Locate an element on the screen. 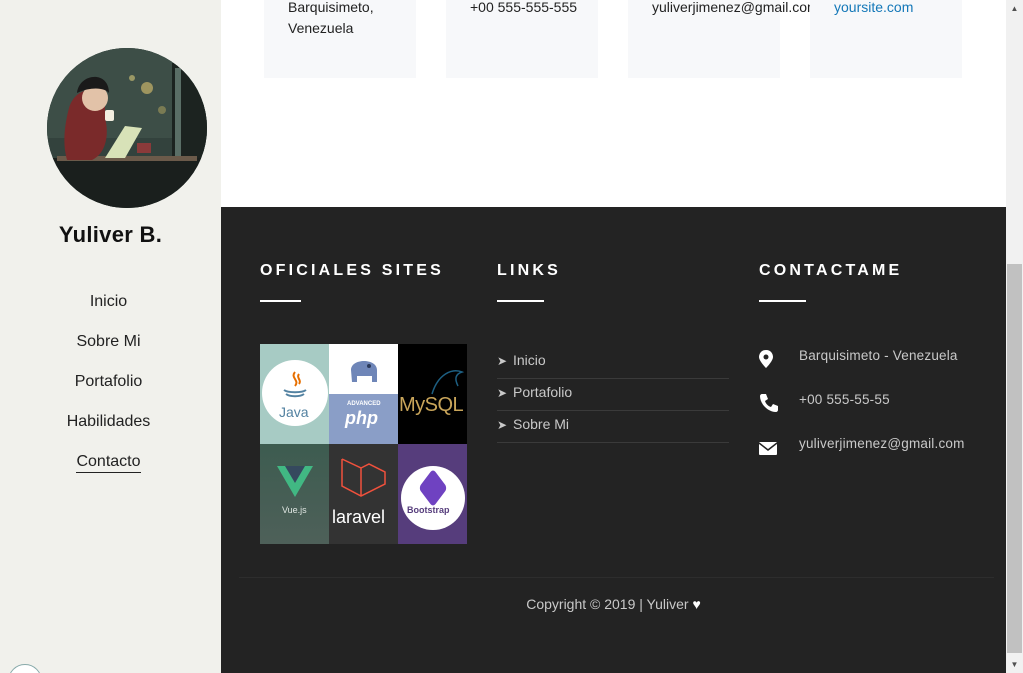 The height and width of the screenshot is (673, 1023). brand-name: Yuliver B. is located at coordinates (110, 235).